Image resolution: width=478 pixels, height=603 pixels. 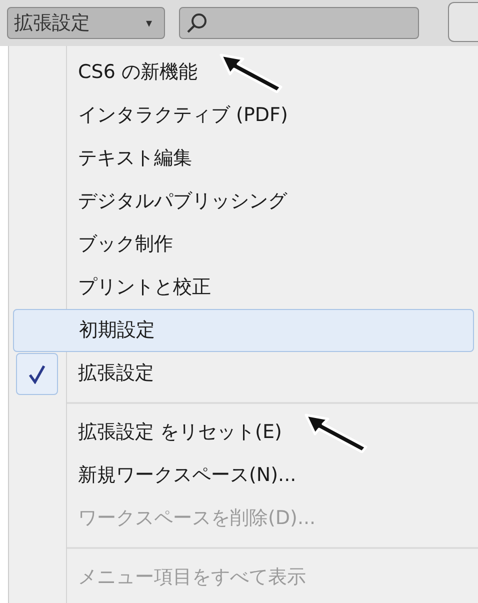 I want to click on search-field, so click(x=299, y=23).